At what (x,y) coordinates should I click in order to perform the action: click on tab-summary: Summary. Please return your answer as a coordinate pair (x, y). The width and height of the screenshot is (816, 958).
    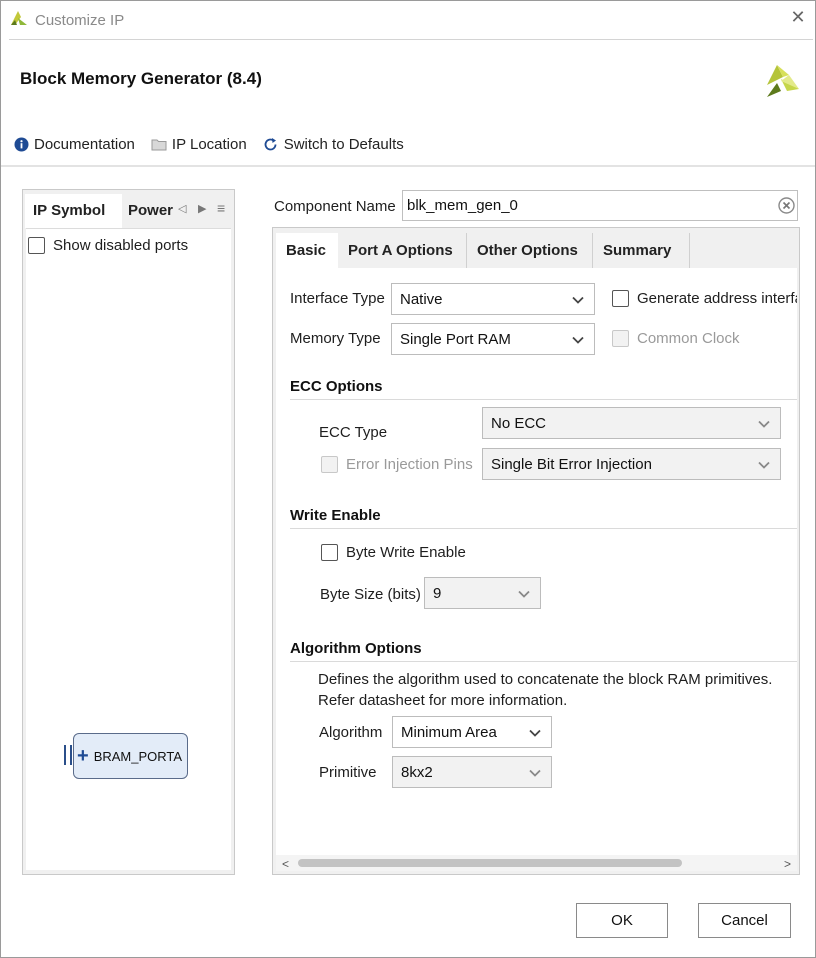
    Looking at the image, I should click on (641, 250).